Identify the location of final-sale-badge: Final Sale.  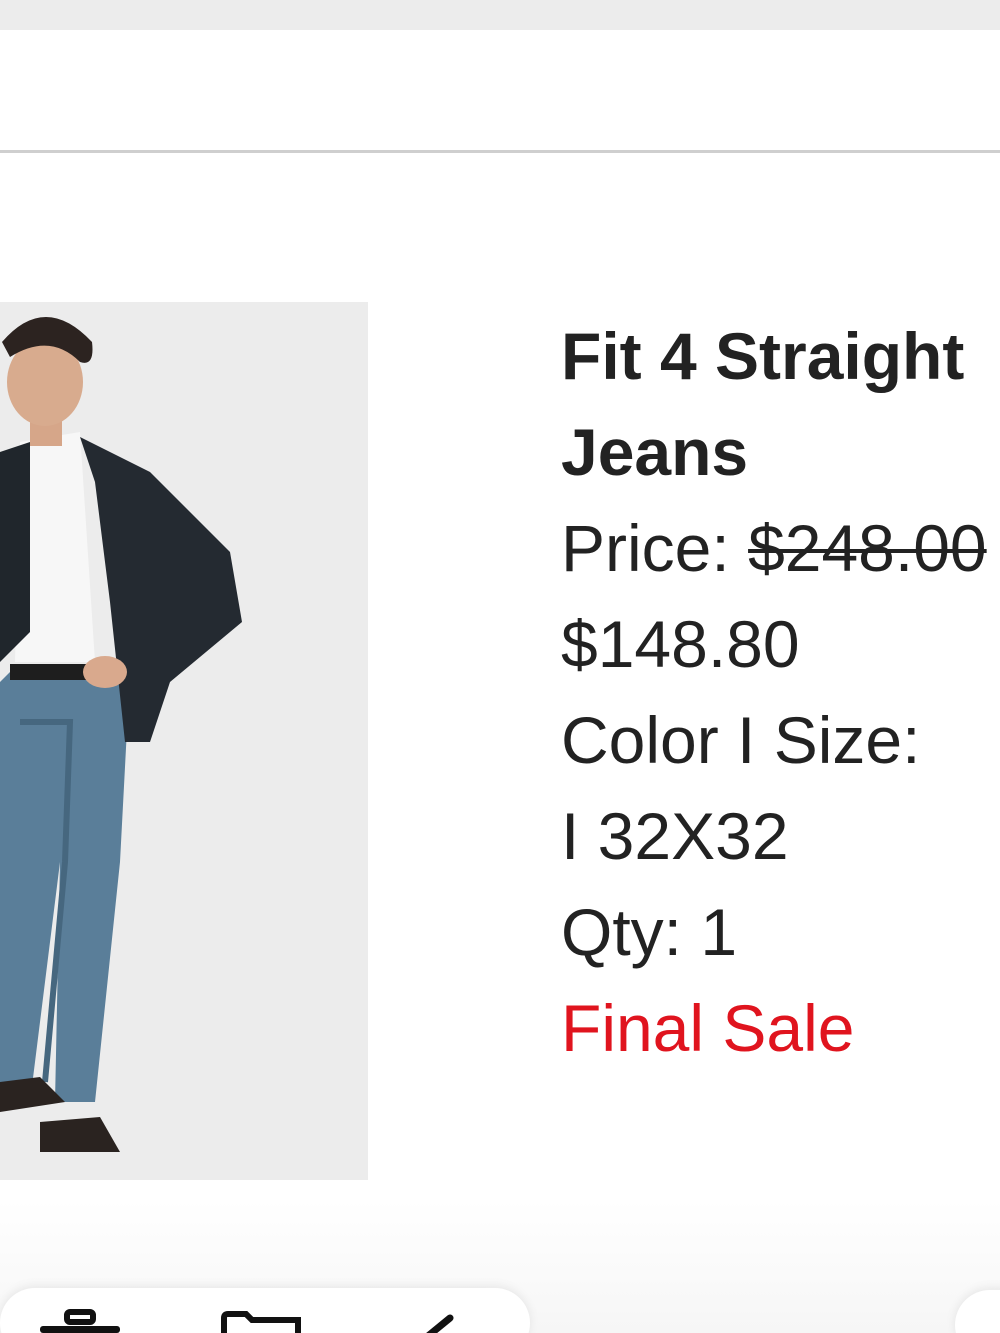
(708, 1028).